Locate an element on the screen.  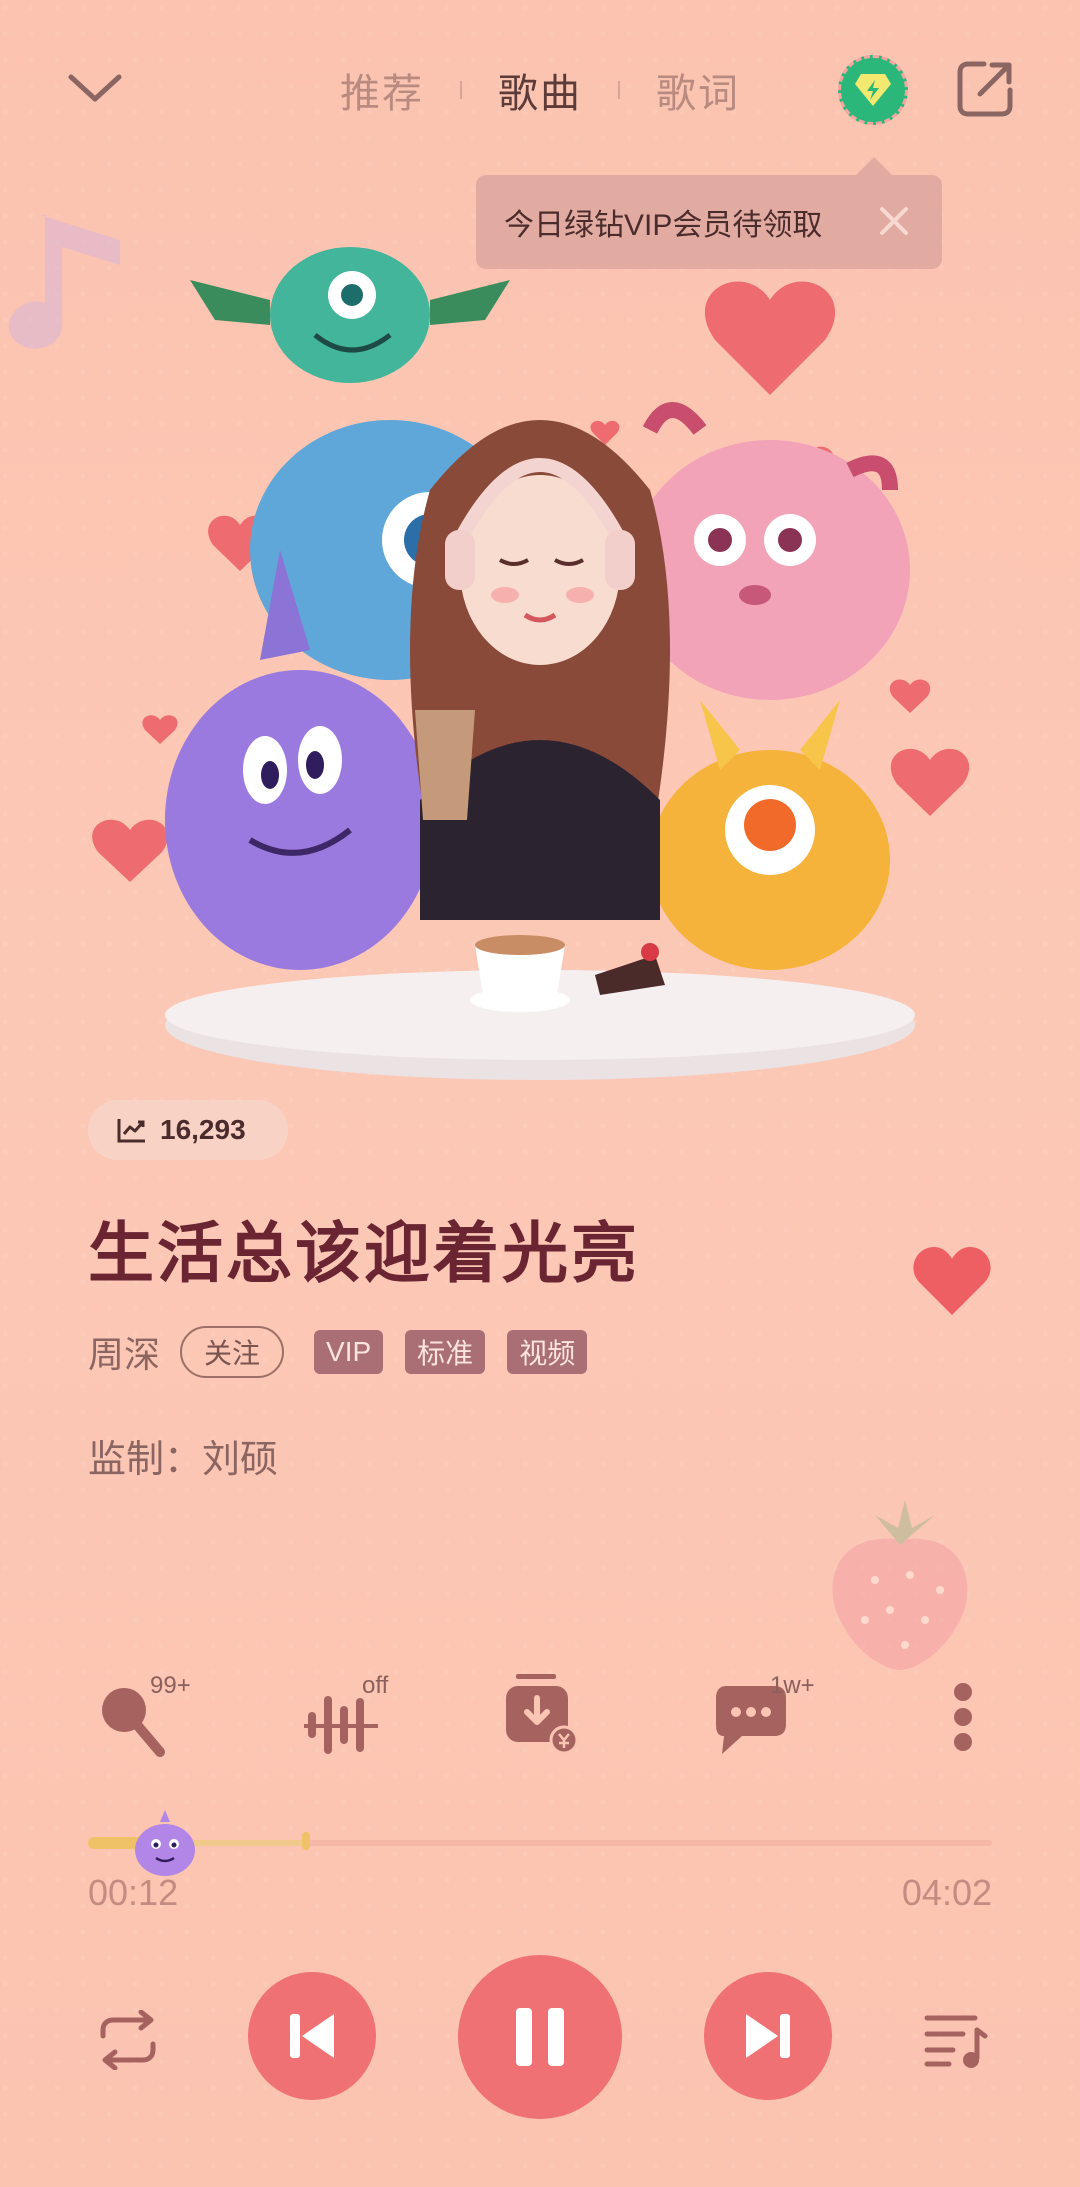
playlist-button is located at coordinates (956, 2040).